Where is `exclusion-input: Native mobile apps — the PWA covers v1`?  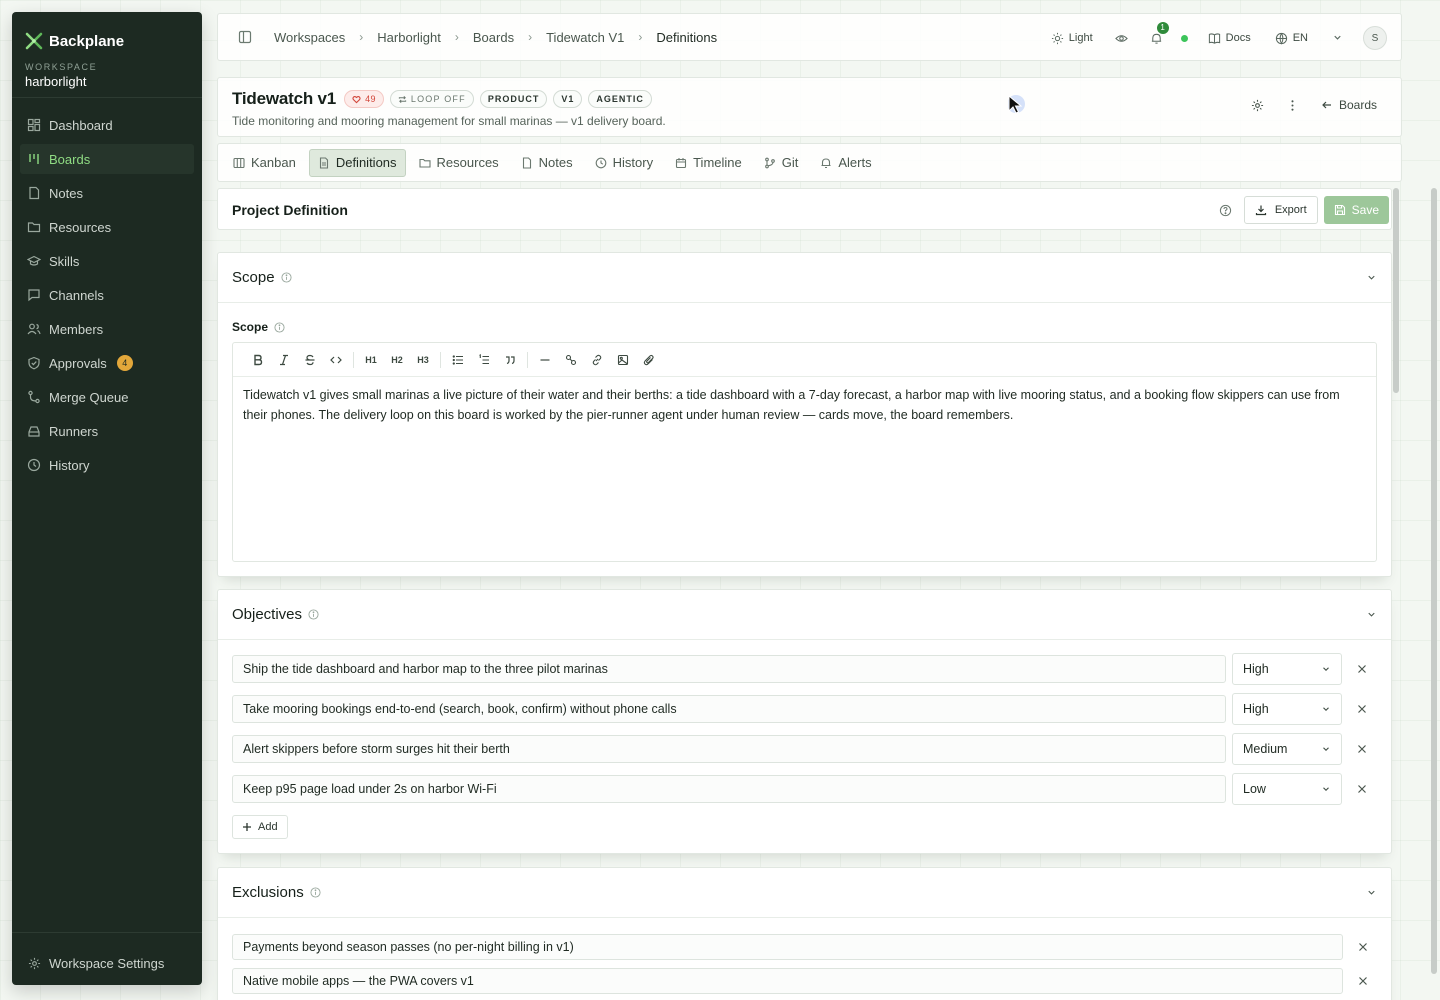
exclusion-input: Native mobile apps — the PWA covers v1 is located at coordinates (787, 981).